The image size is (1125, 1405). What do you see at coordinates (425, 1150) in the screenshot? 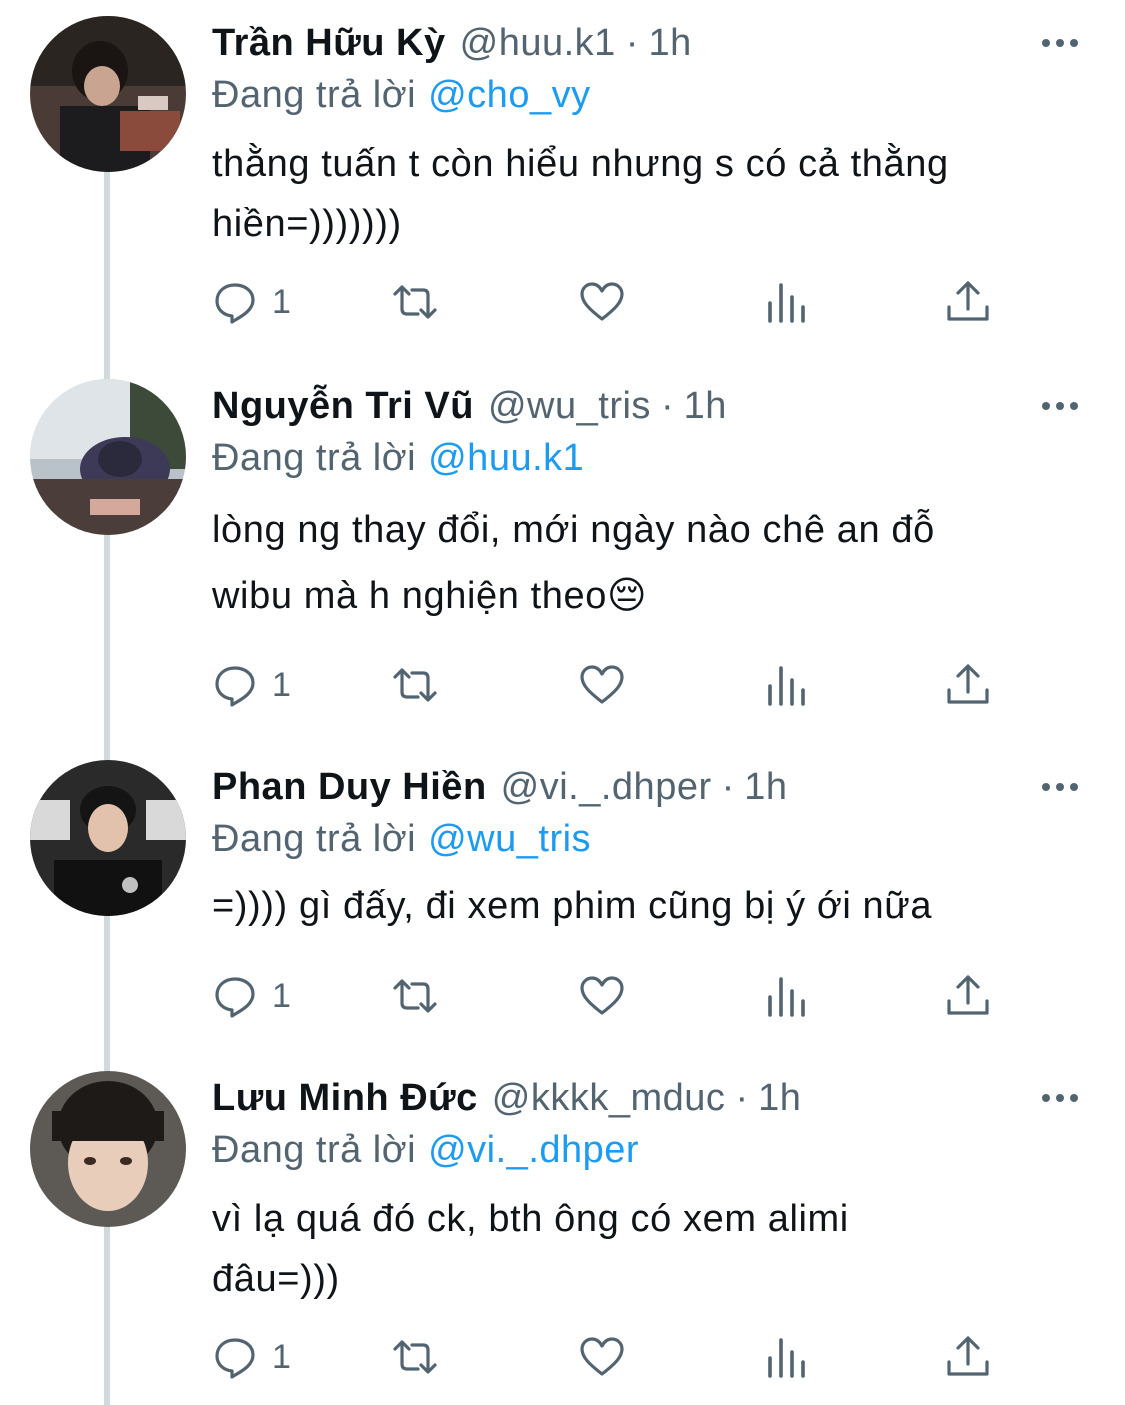
I see `replying-to: Đang trả lời @vi._.dhper` at bounding box center [425, 1150].